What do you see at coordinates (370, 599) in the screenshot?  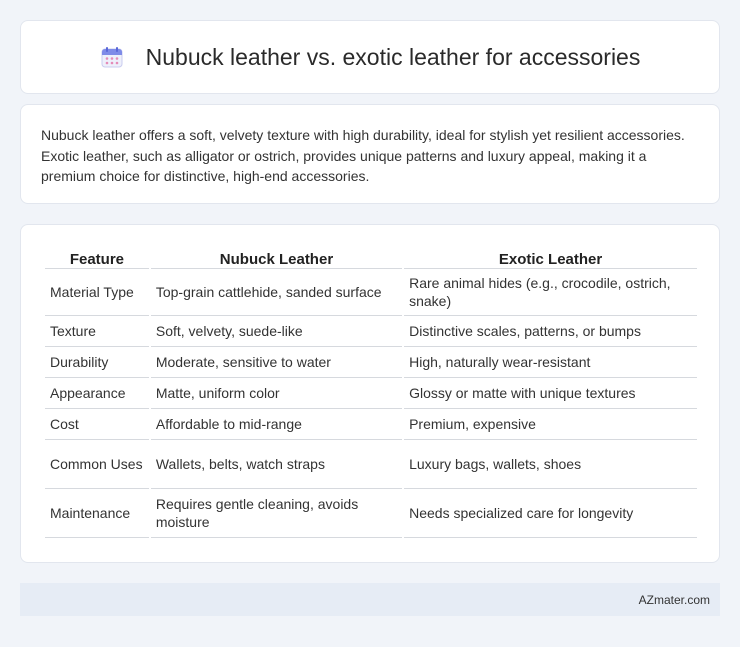 I see `footer: AZmater.com` at bounding box center [370, 599].